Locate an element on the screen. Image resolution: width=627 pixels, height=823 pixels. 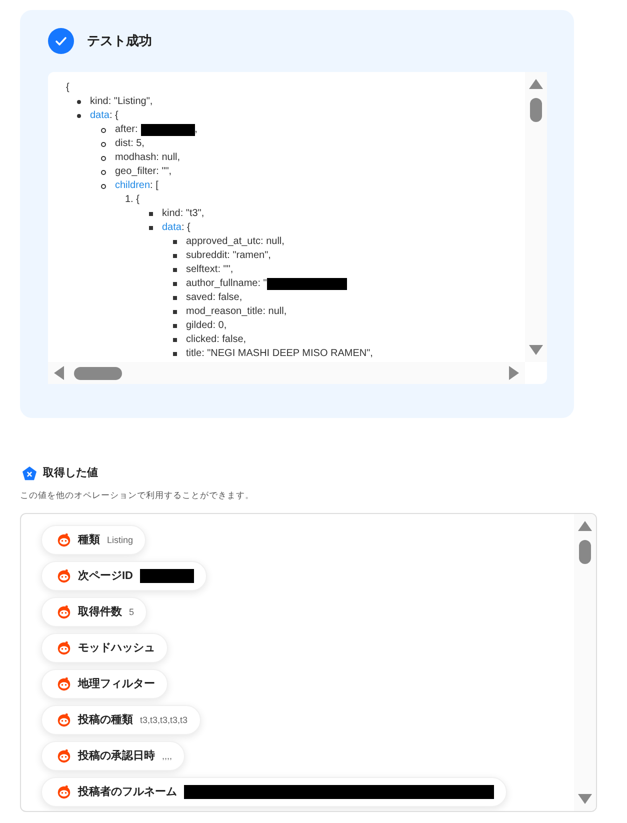
scroll-left-icon is located at coordinates (59, 373).